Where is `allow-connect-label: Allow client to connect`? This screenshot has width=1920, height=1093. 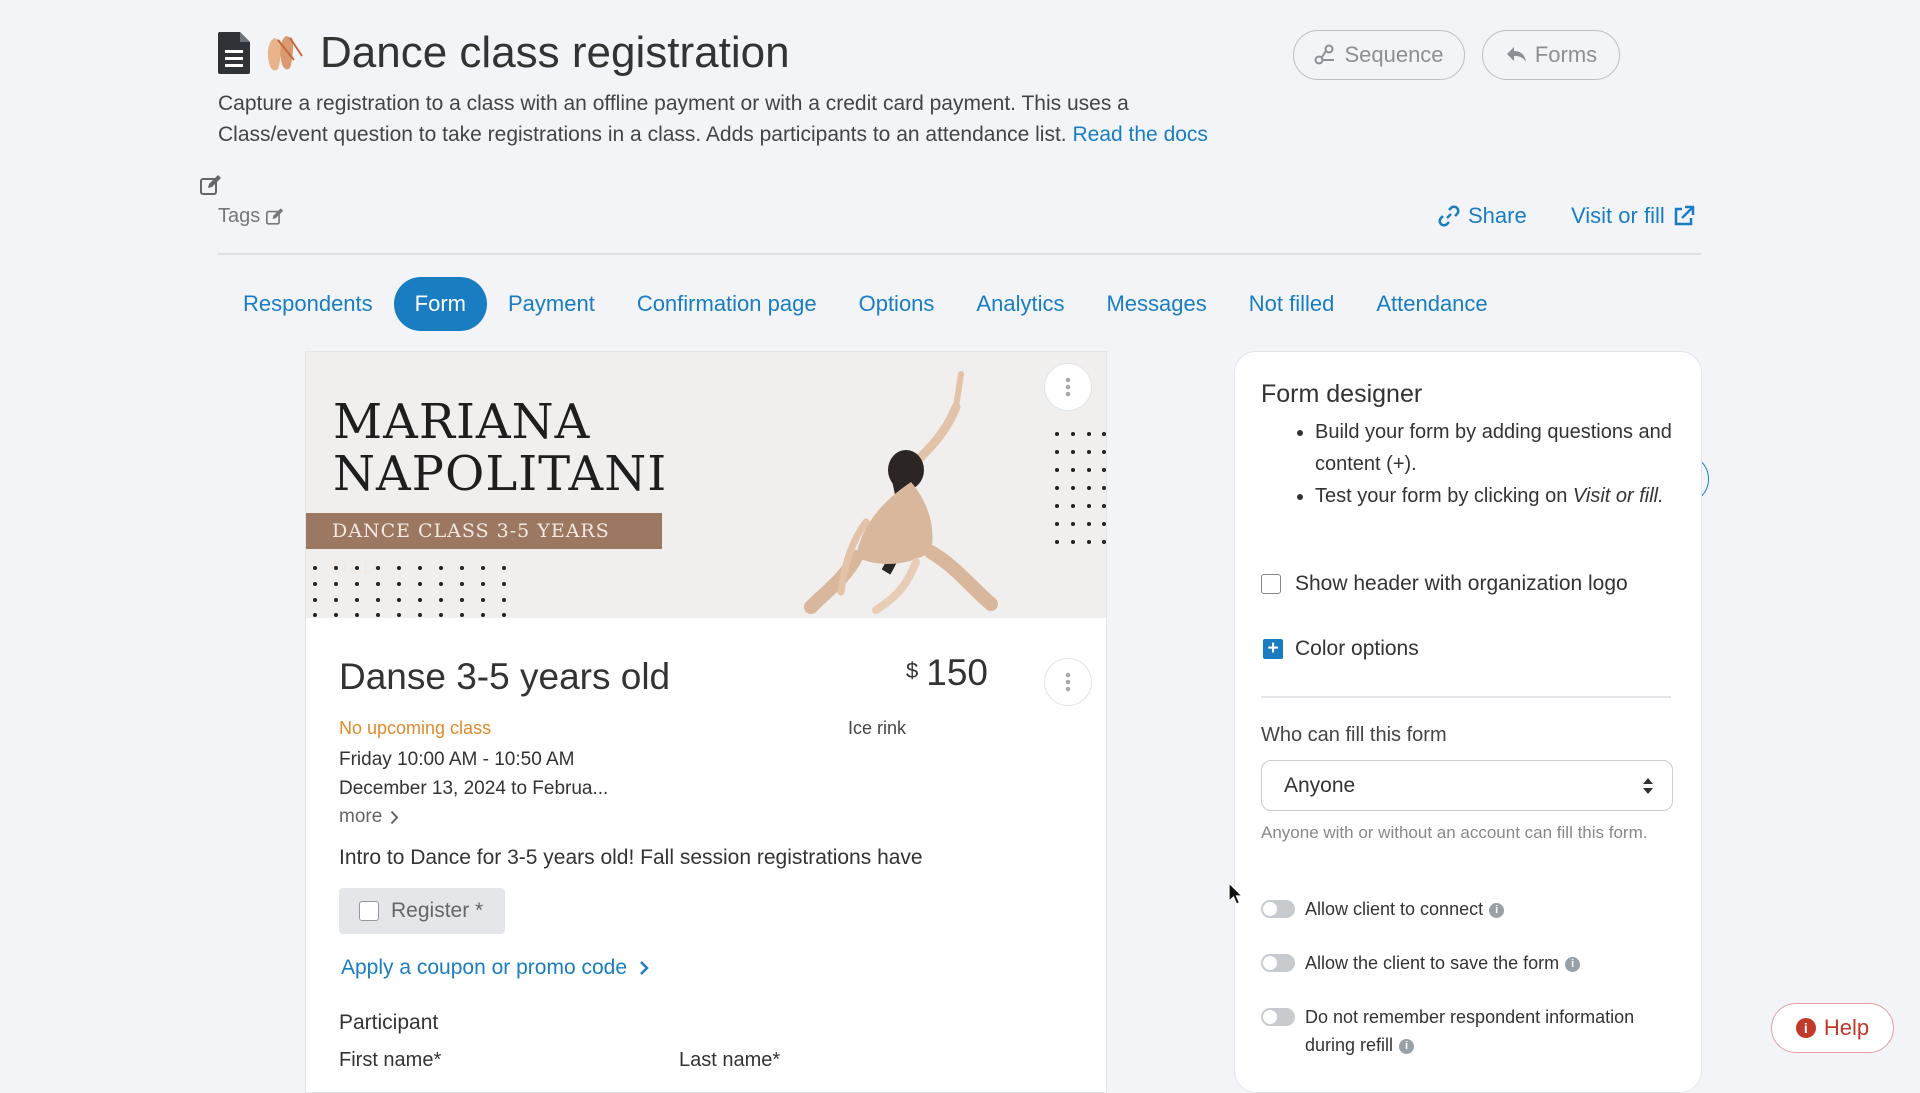
allow-connect-label: Allow client to connect is located at coordinates (1394, 909).